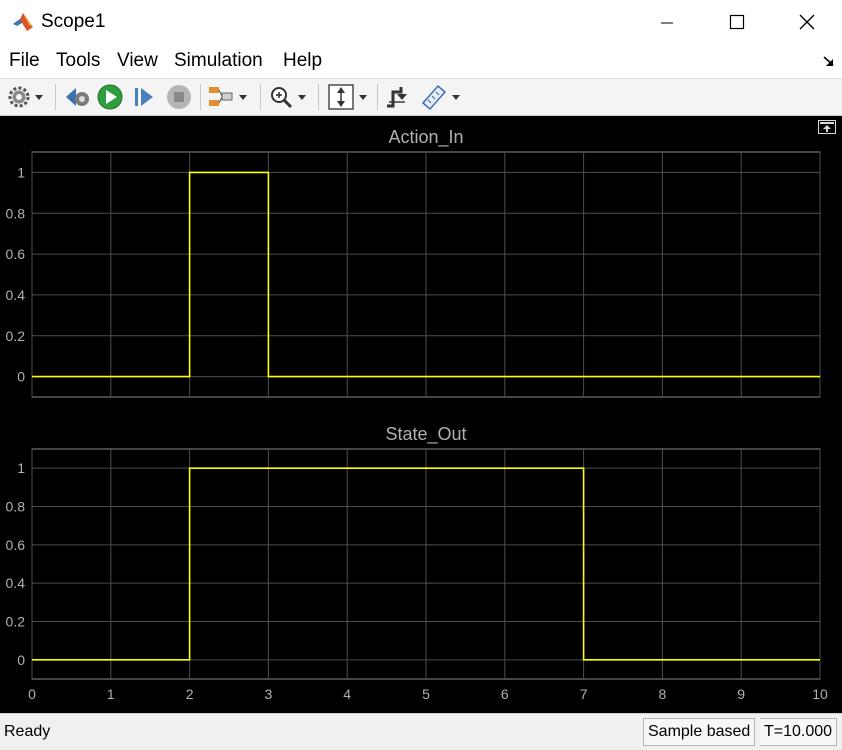  I want to click on zoom-button, so click(287, 97).